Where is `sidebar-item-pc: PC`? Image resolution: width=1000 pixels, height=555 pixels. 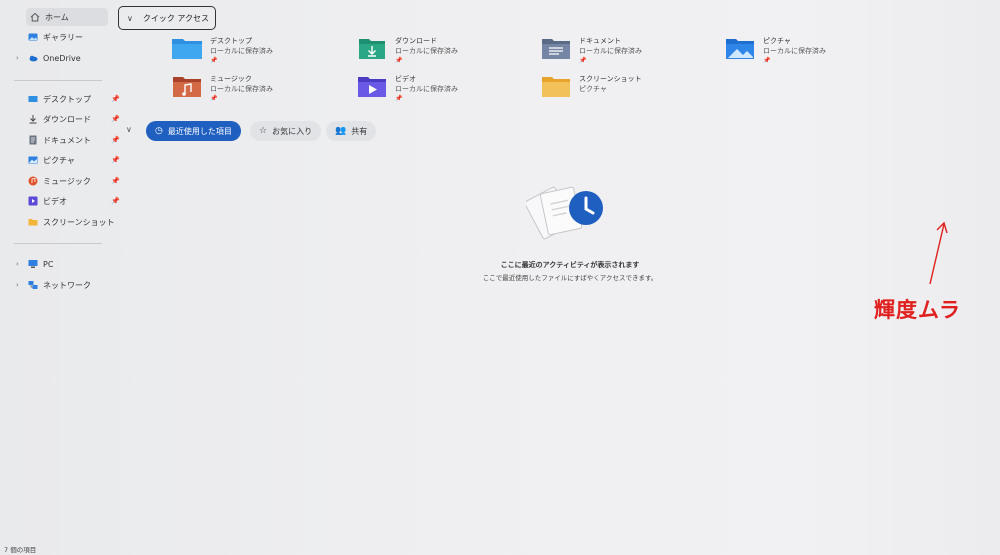 sidebar-item-pc: PC is located at coordinates (76, 264).